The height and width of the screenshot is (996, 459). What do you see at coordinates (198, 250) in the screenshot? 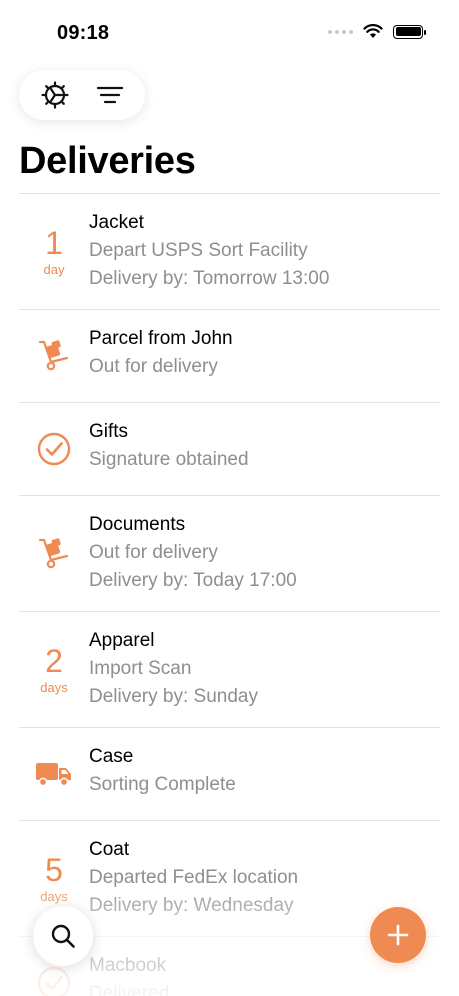
I see `delivery-status: Depart USPS Sort Facility` at bounding box center [198, 250].